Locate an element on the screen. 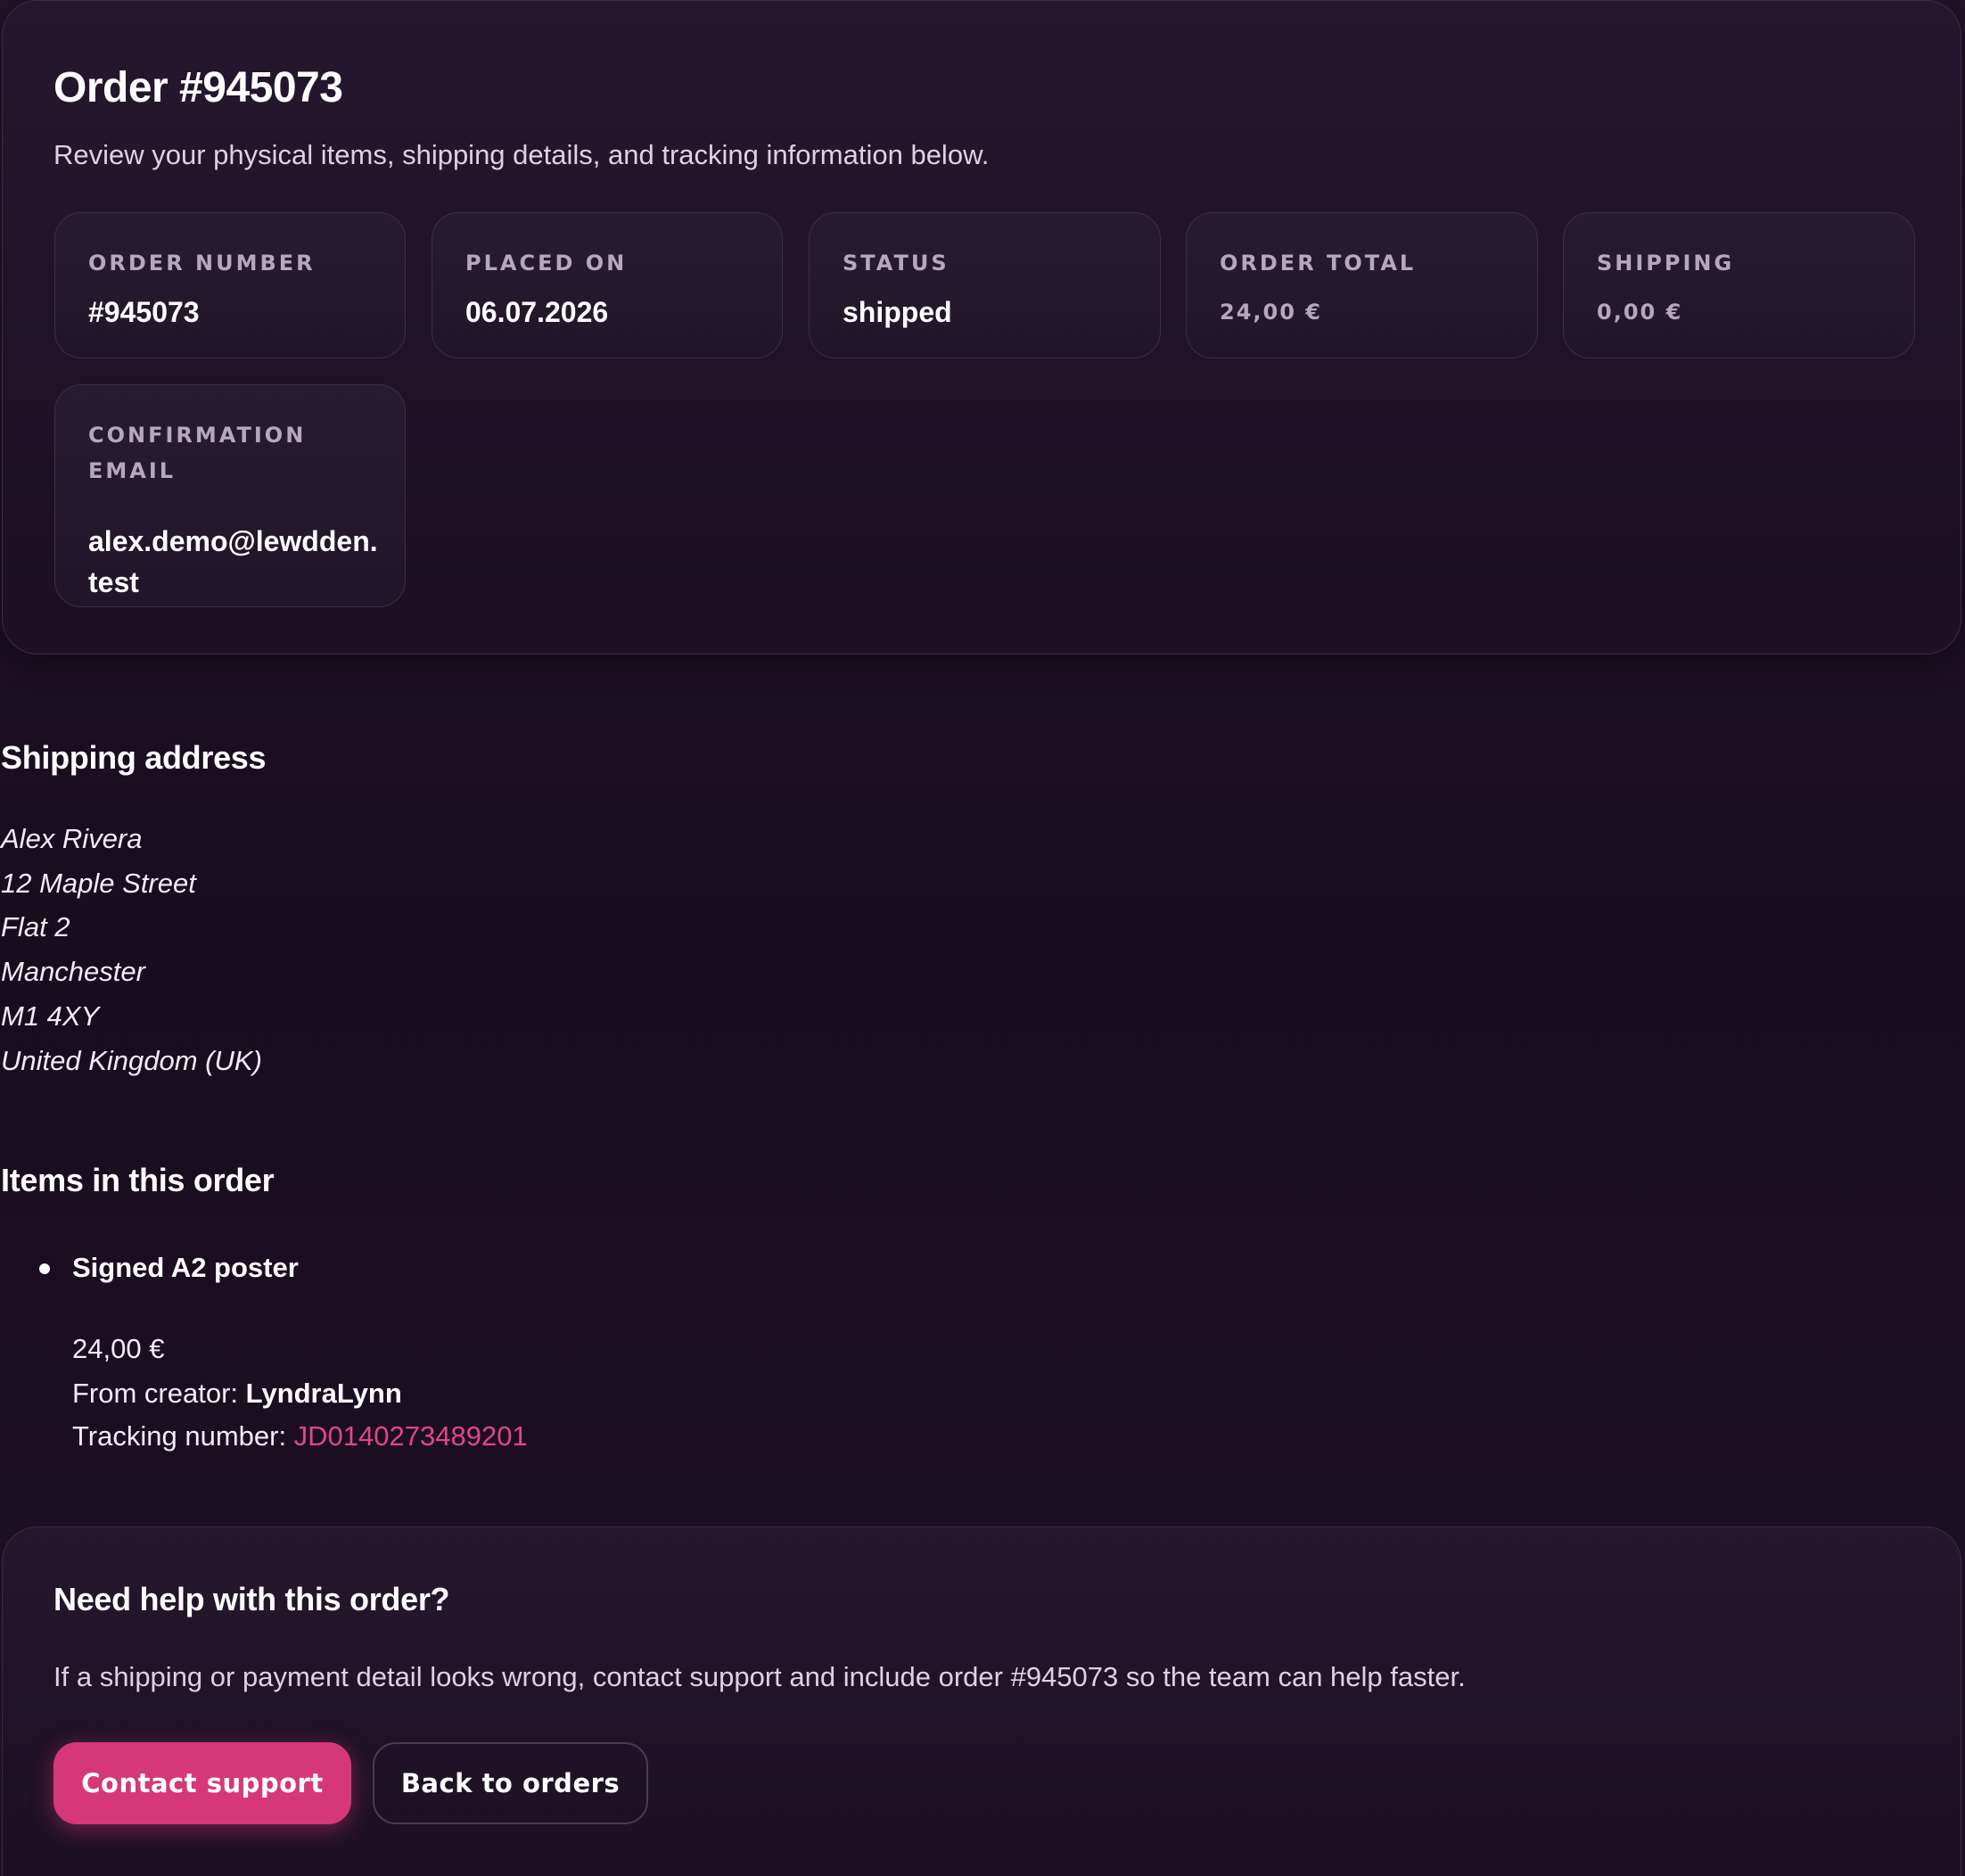  item-tracking: Tracking number: JD0140273489201 is located at coordinates (300, 1437).